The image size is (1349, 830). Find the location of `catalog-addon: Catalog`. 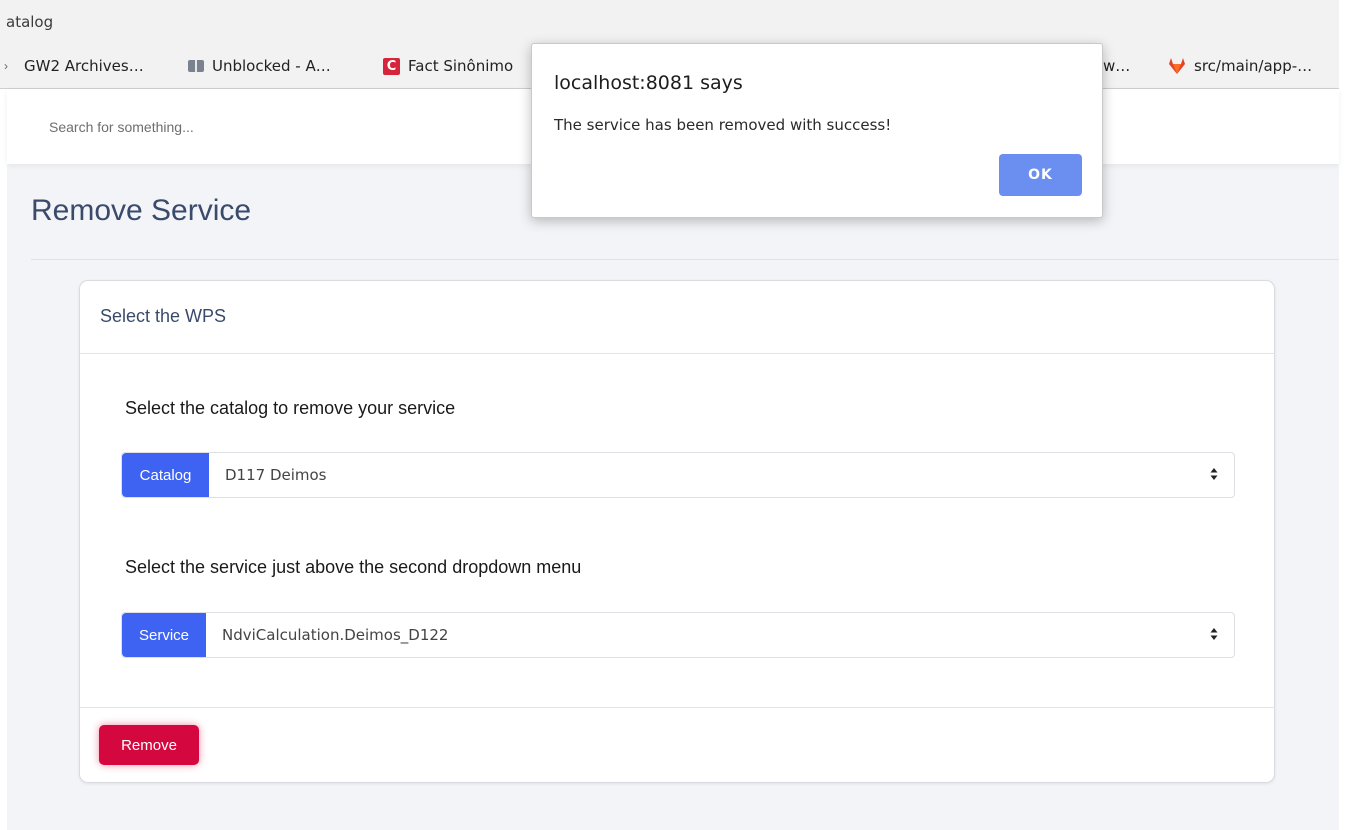

catalog-addon: Catalog is located at coordinates (165, 475).